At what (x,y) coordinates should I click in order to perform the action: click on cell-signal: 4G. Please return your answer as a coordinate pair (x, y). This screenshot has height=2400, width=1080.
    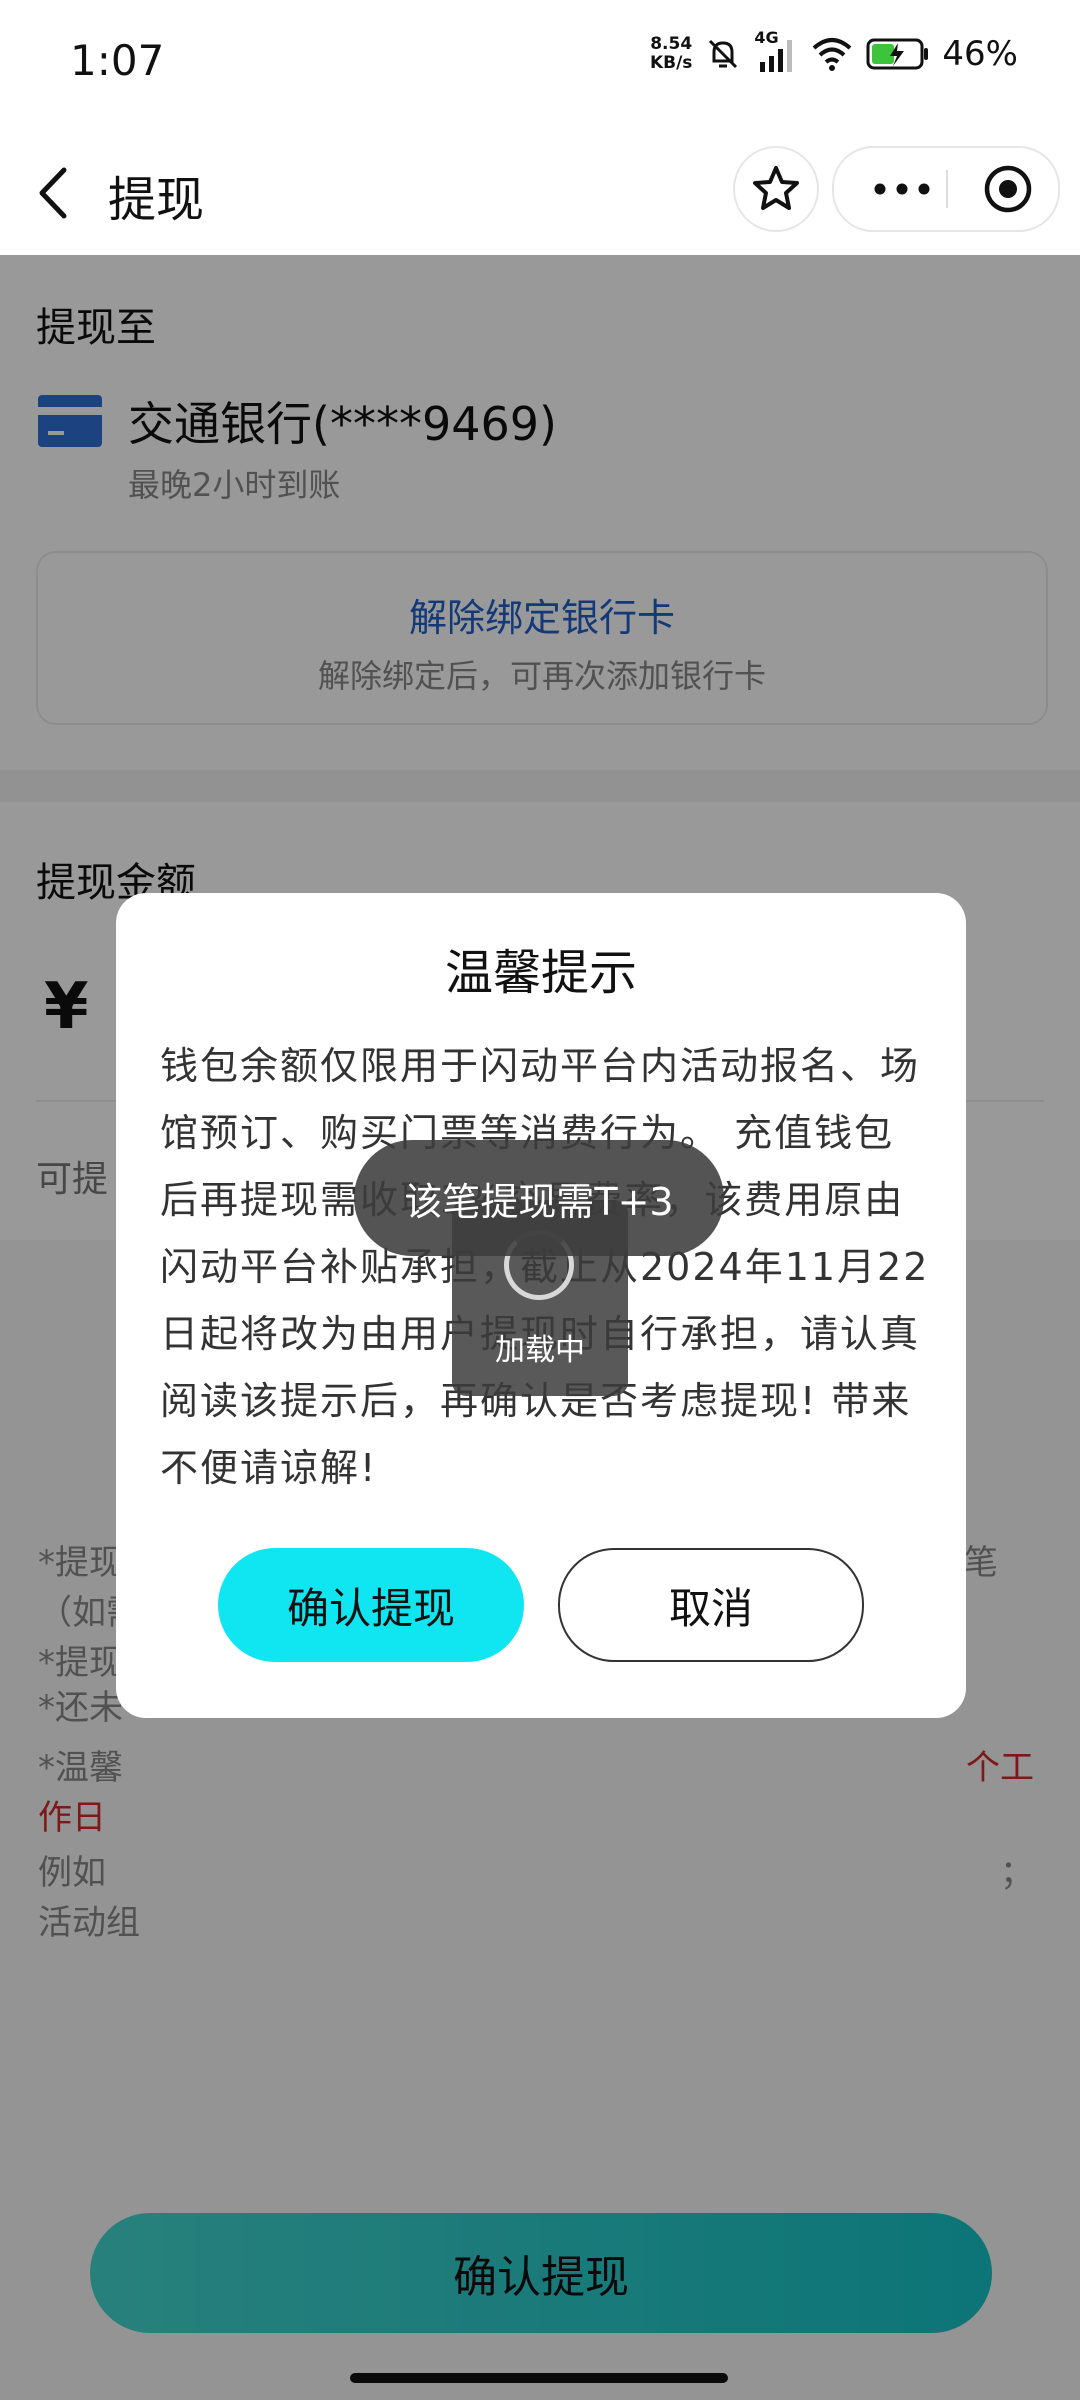
    Looking at the image, I should click on (776, 51).